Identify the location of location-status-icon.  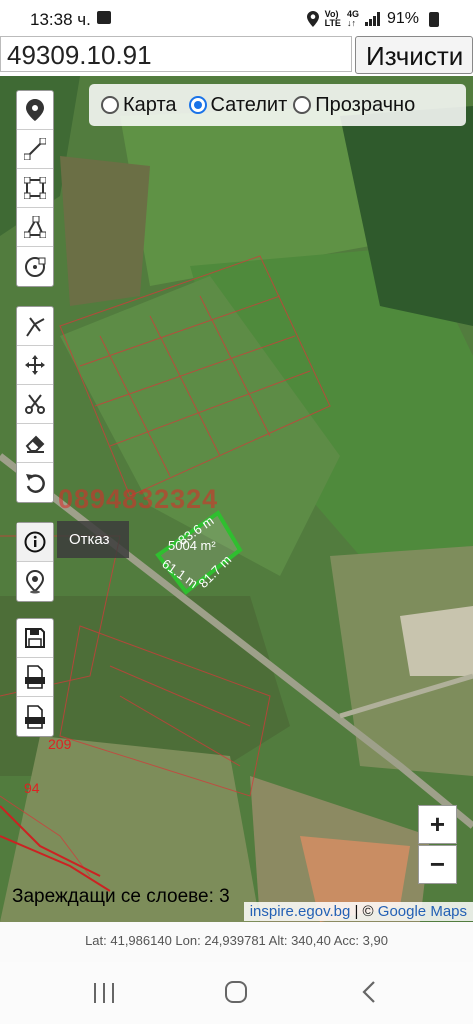
(312, 19).